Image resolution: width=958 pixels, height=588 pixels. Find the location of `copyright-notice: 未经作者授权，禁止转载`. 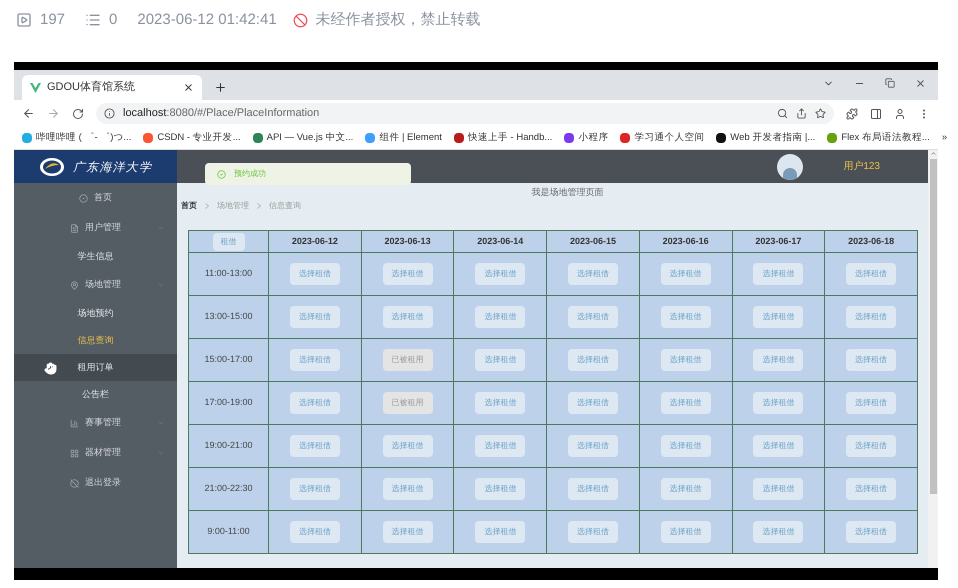

copyright-notice: 未经作者授权，禁止转载 is located at coordinates (398, 20).